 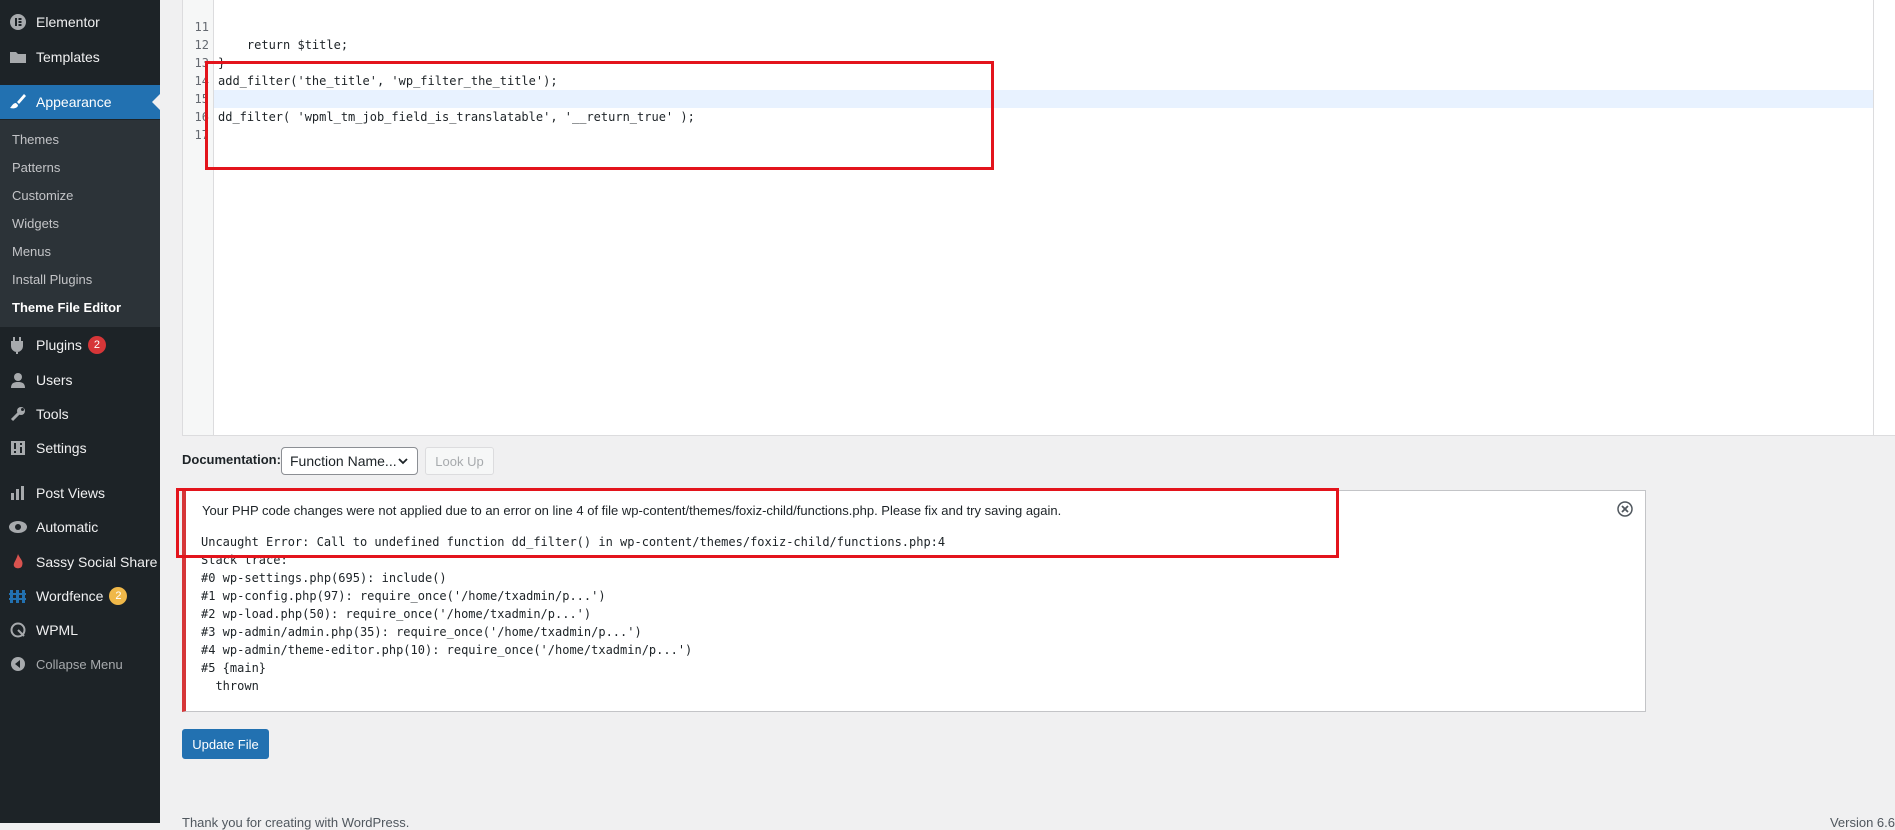 What do you see at coordinates (204, 44) in the screenshot?
I see `code-line: 12 }` at bounding box center [204, 44].